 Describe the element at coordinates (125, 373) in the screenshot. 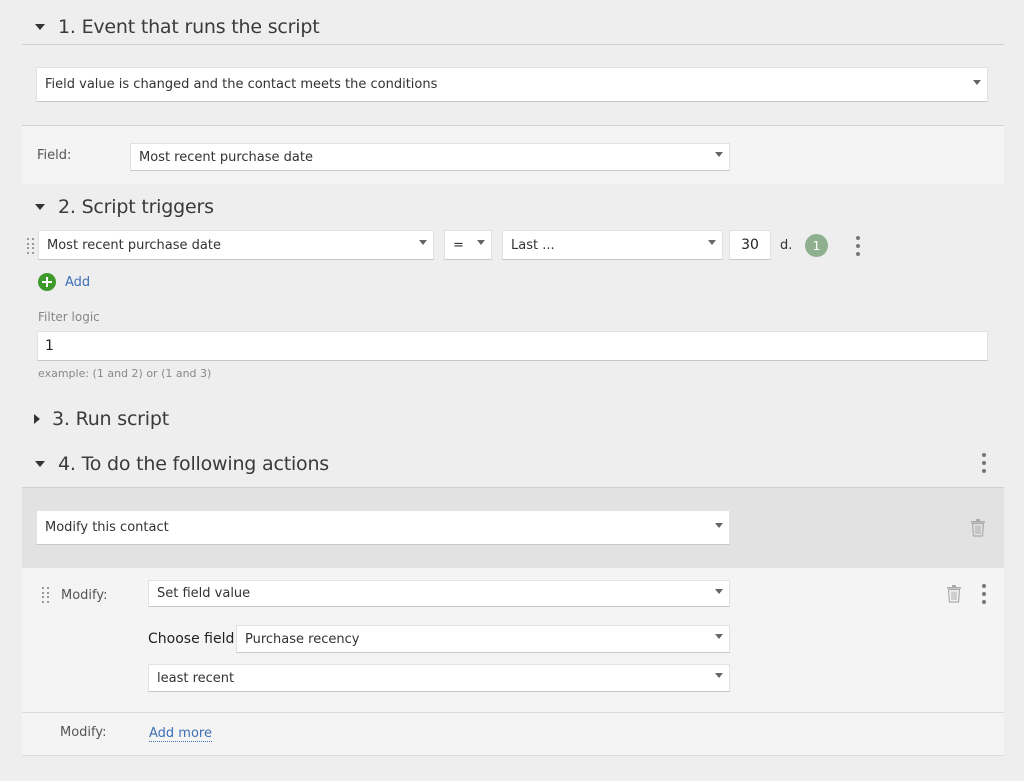

I see `filter-logic-hint: example: (1 and 2) or (1 and 3)` at that location.